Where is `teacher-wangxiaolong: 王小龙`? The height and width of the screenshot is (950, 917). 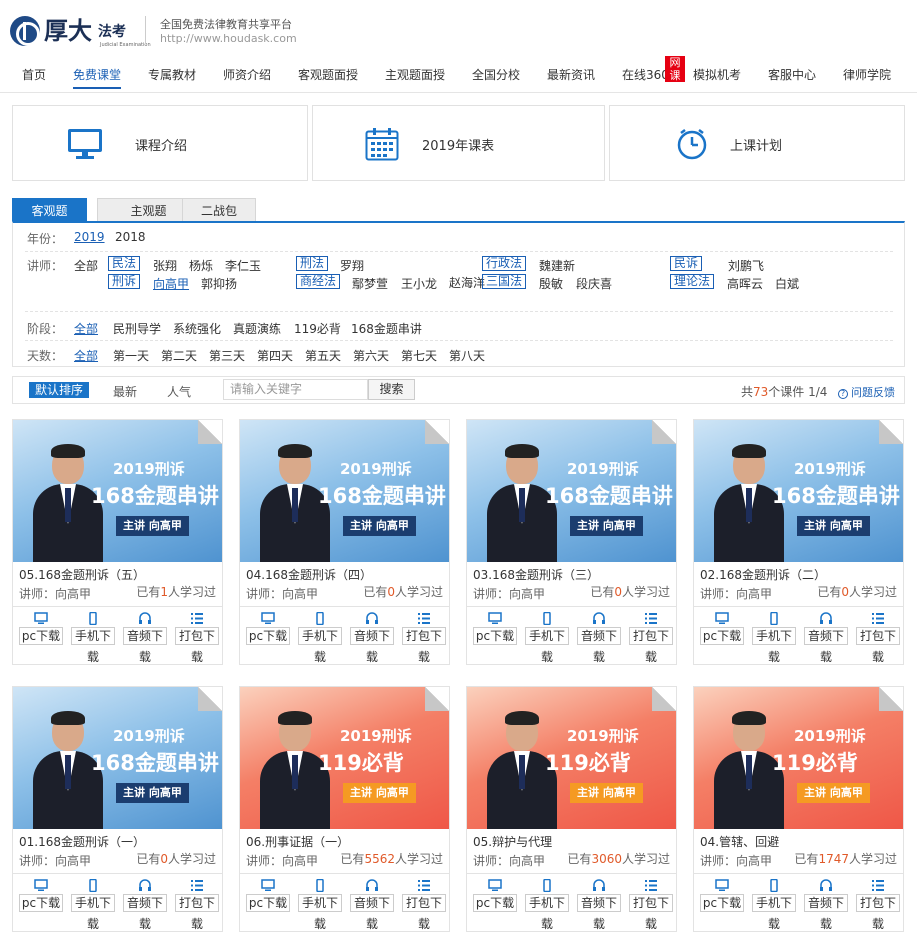
teacher-wangxiaolong: 王小龙 is located at coordinates (419, 283).